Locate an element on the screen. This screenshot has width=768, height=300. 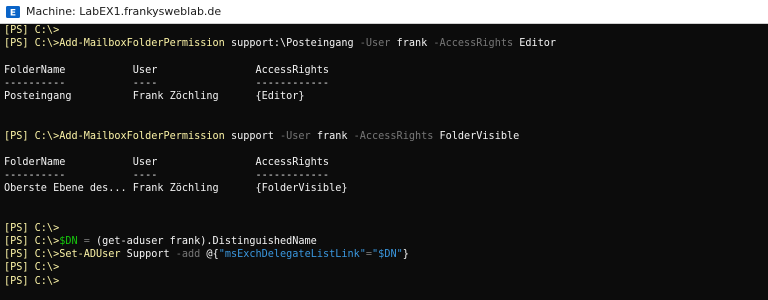
window-title: Machine: LabEX1.frankysweblab.de is located at coordinates (124, 11).